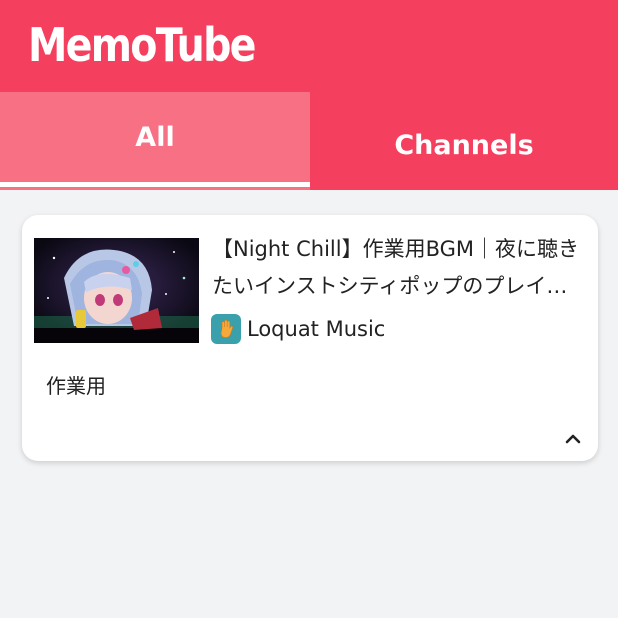  I want to click on tab-channels: Channels, so click(464, 141).